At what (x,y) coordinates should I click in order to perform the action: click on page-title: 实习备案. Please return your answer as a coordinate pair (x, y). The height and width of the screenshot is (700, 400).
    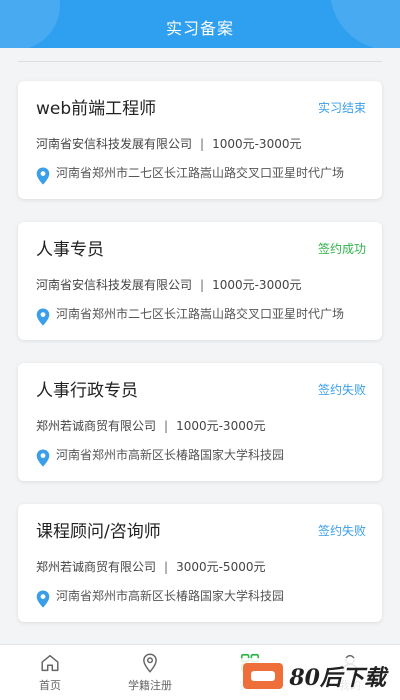
    Looking at the image, I should click on (199, 28).